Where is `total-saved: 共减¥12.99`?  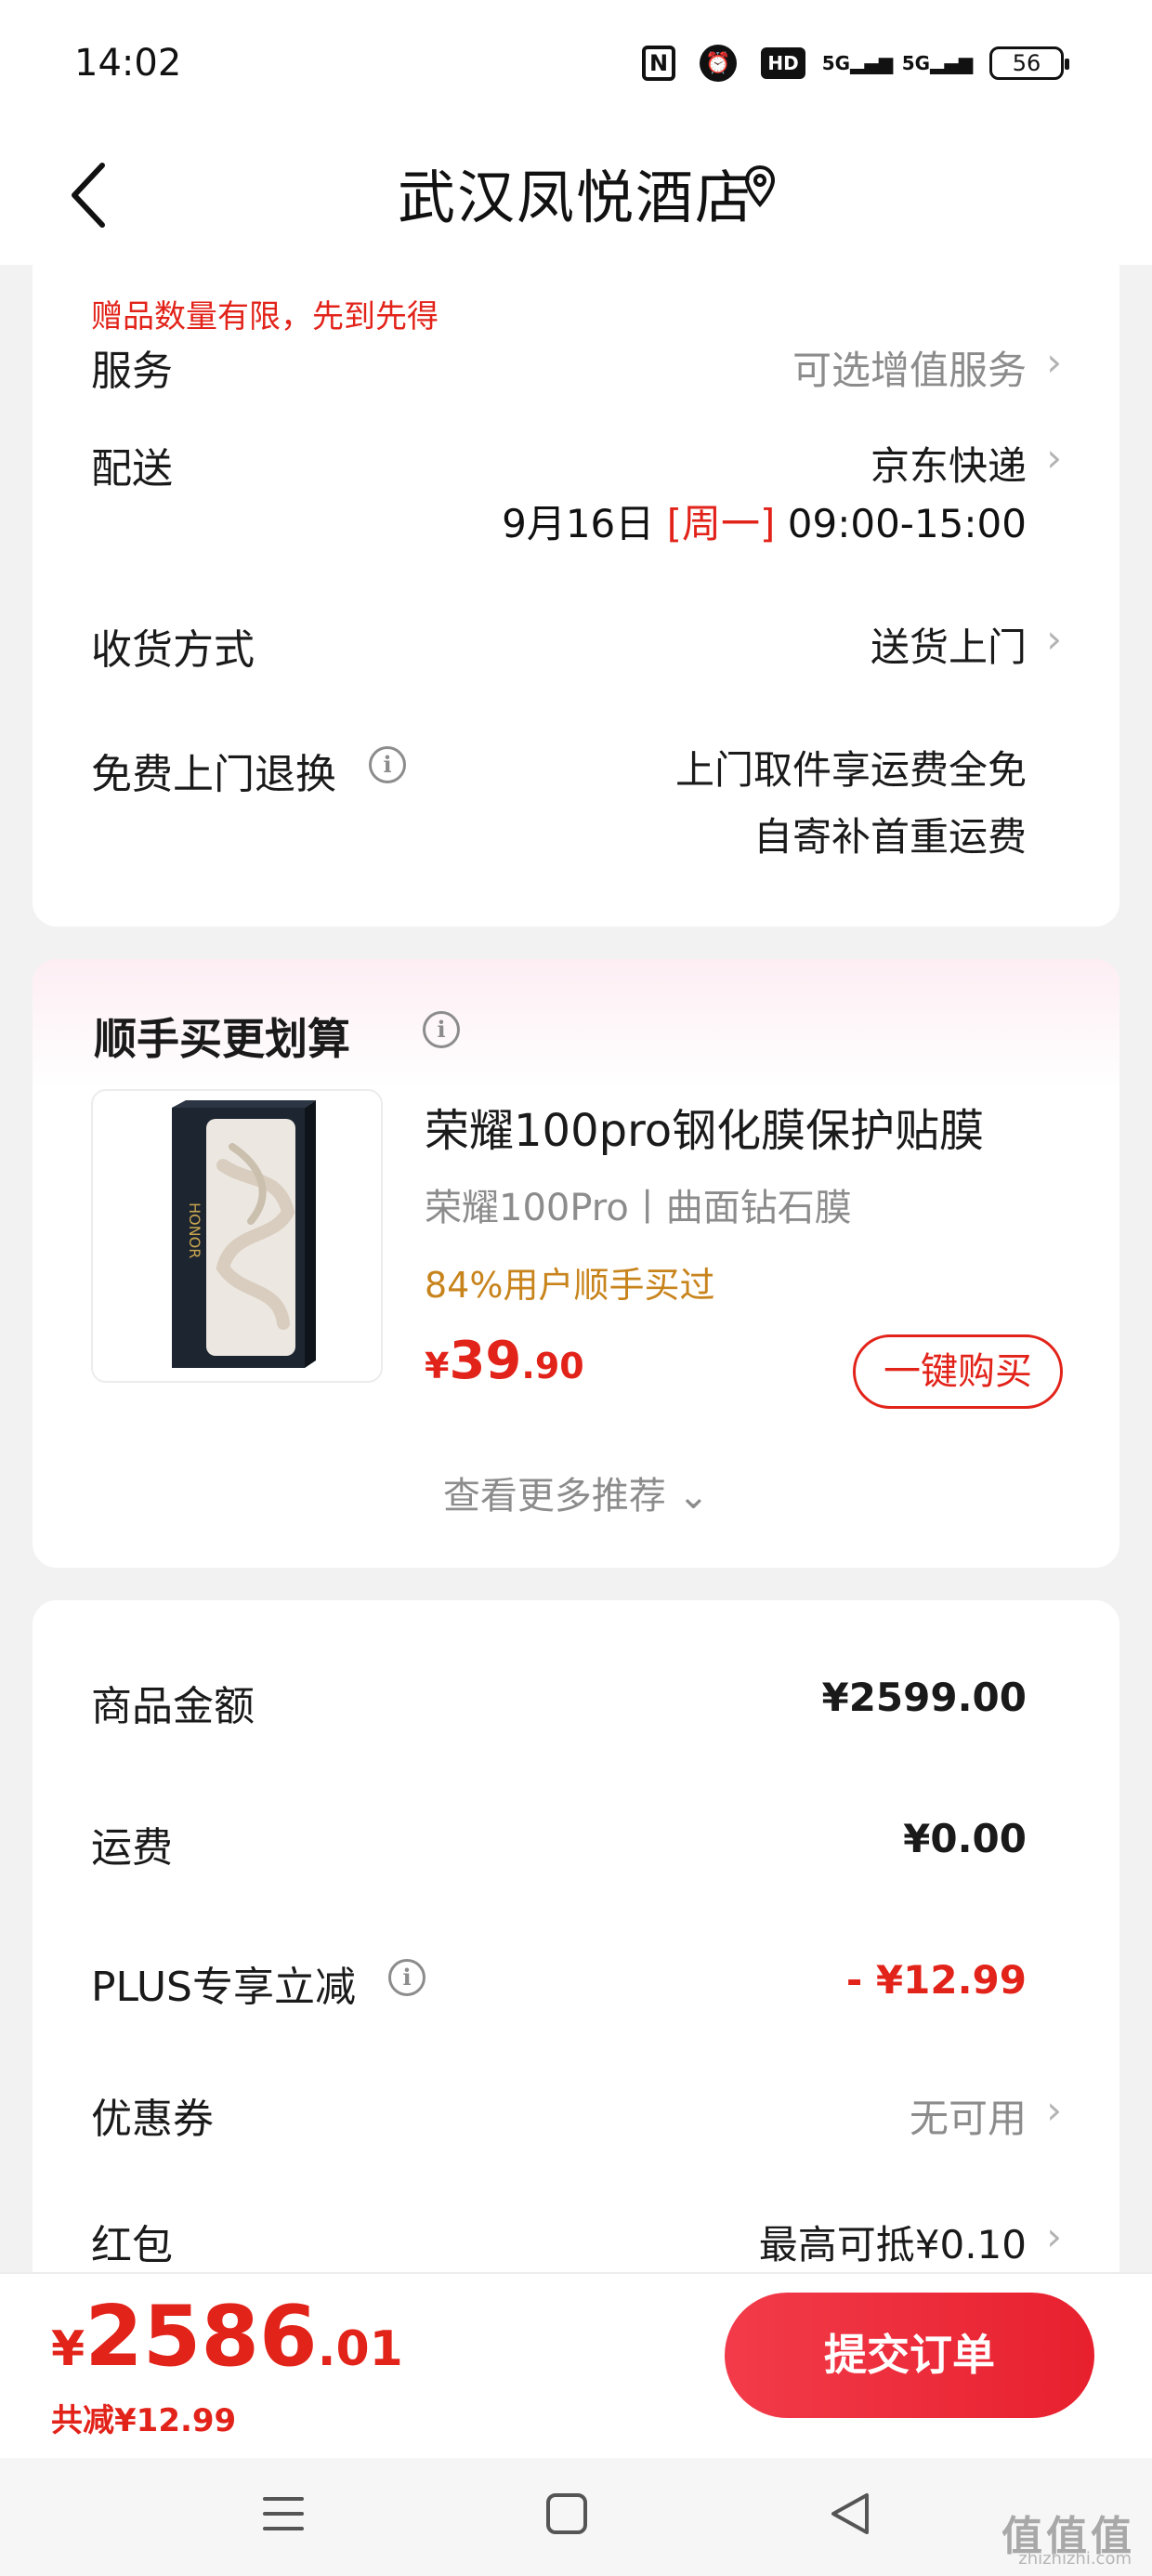 total-saved: 共减¥12.99 is located at coordinates (144, 2420).